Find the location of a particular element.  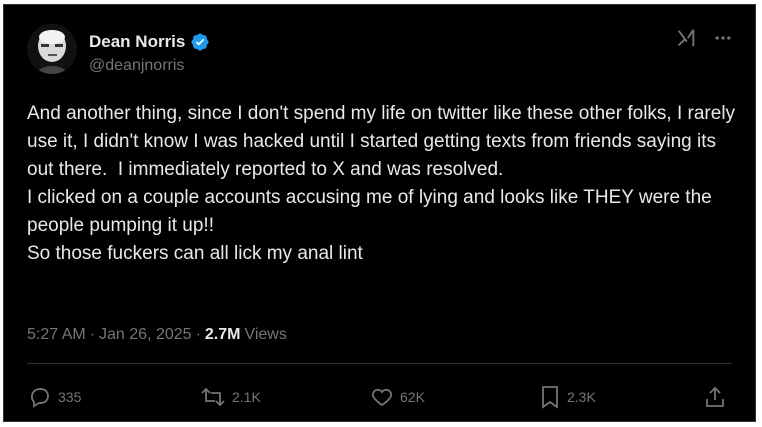

author-row: Dean Norris is located at coordinates (149, 42).